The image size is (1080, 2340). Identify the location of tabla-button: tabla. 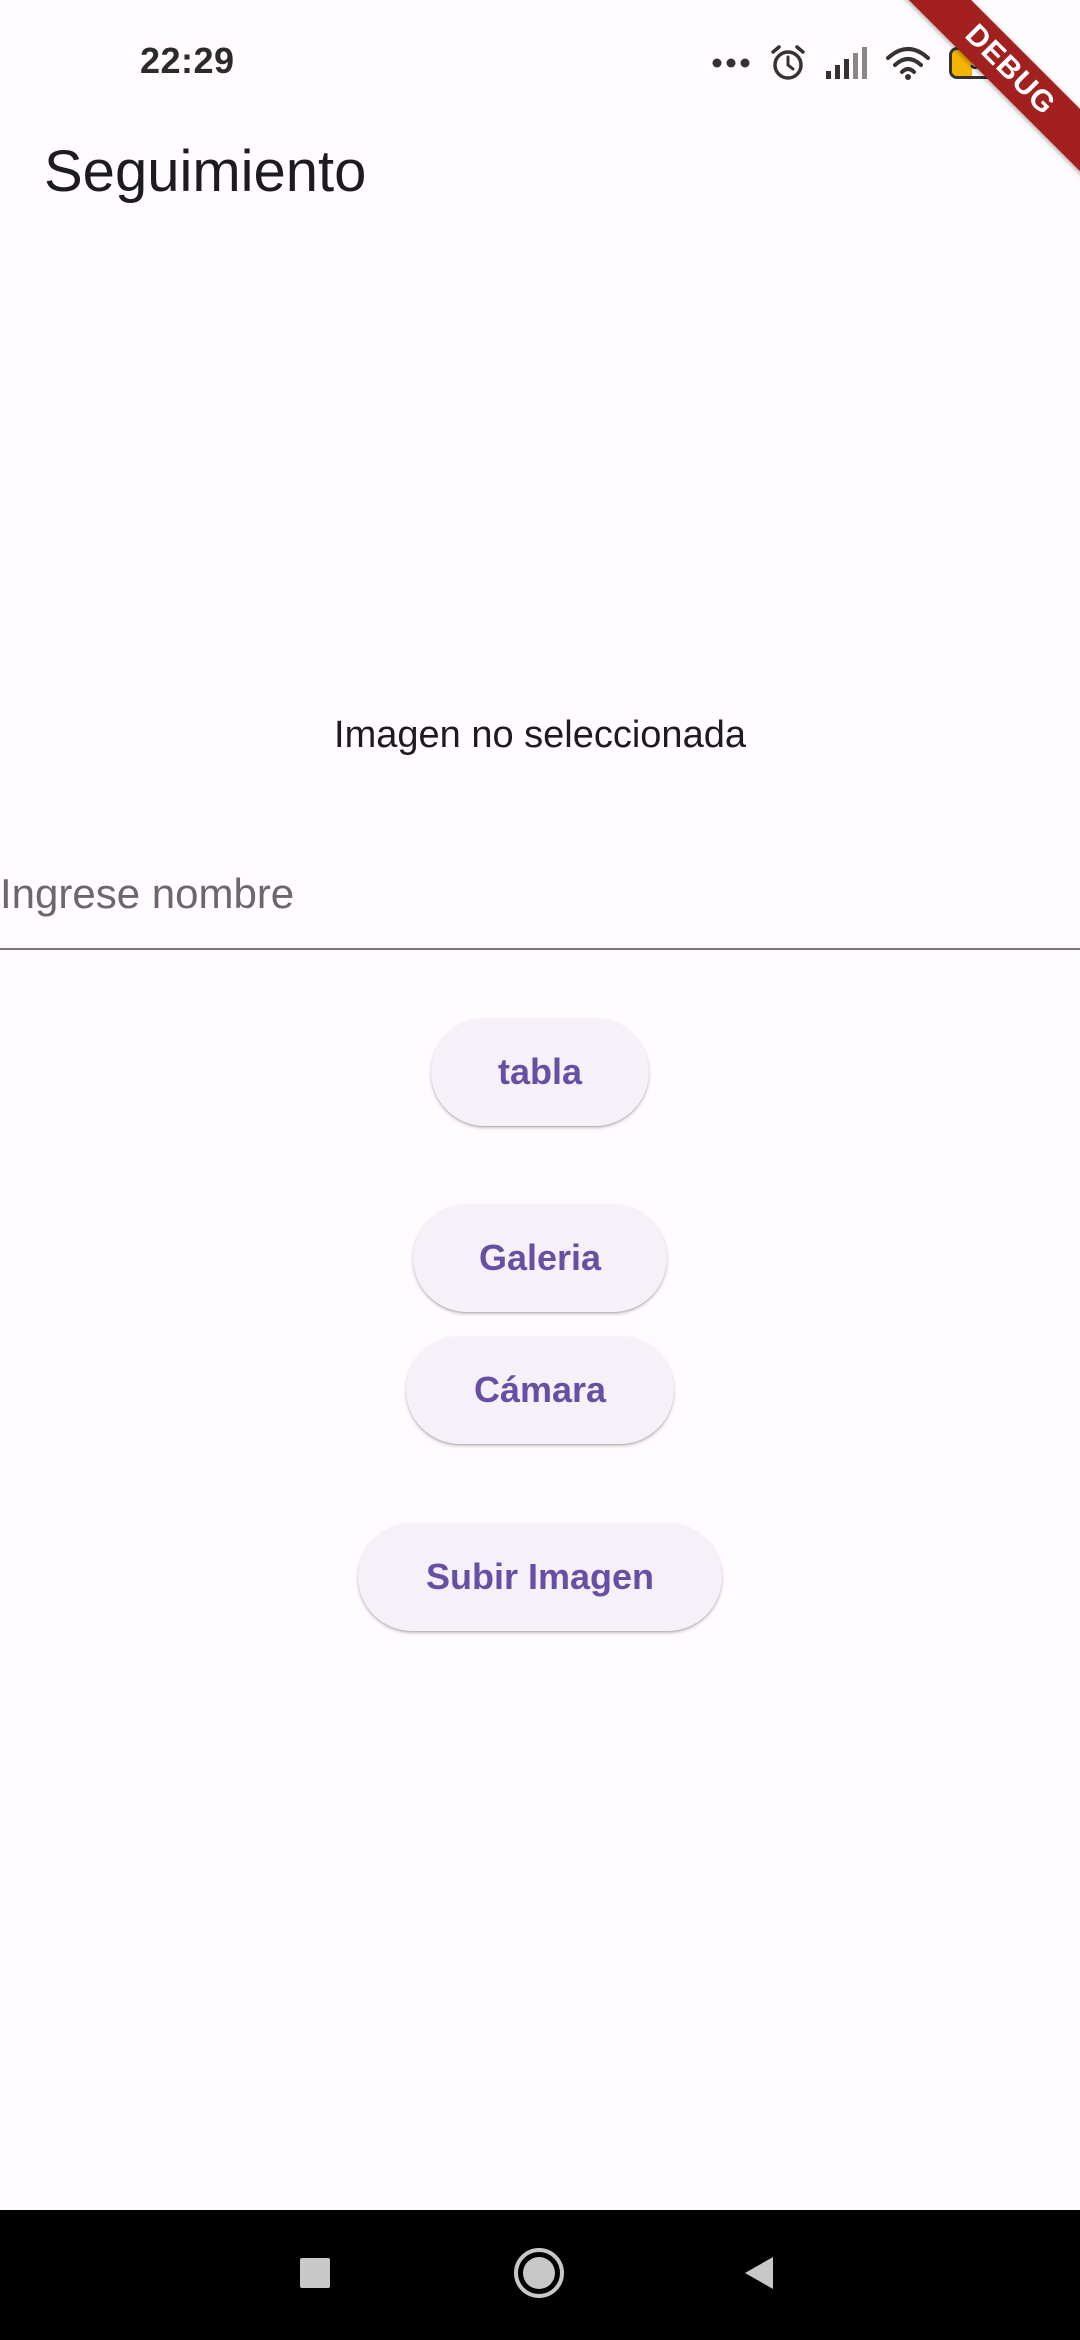
(540, 1072).